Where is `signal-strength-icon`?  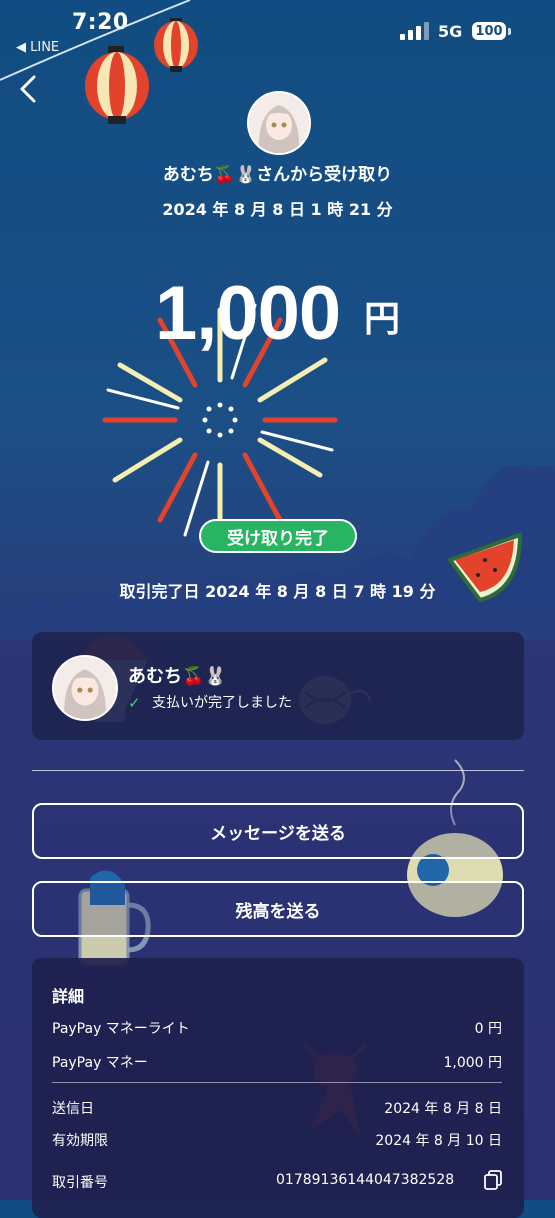 signal-strength-icon is located at coordinates (414, 31).